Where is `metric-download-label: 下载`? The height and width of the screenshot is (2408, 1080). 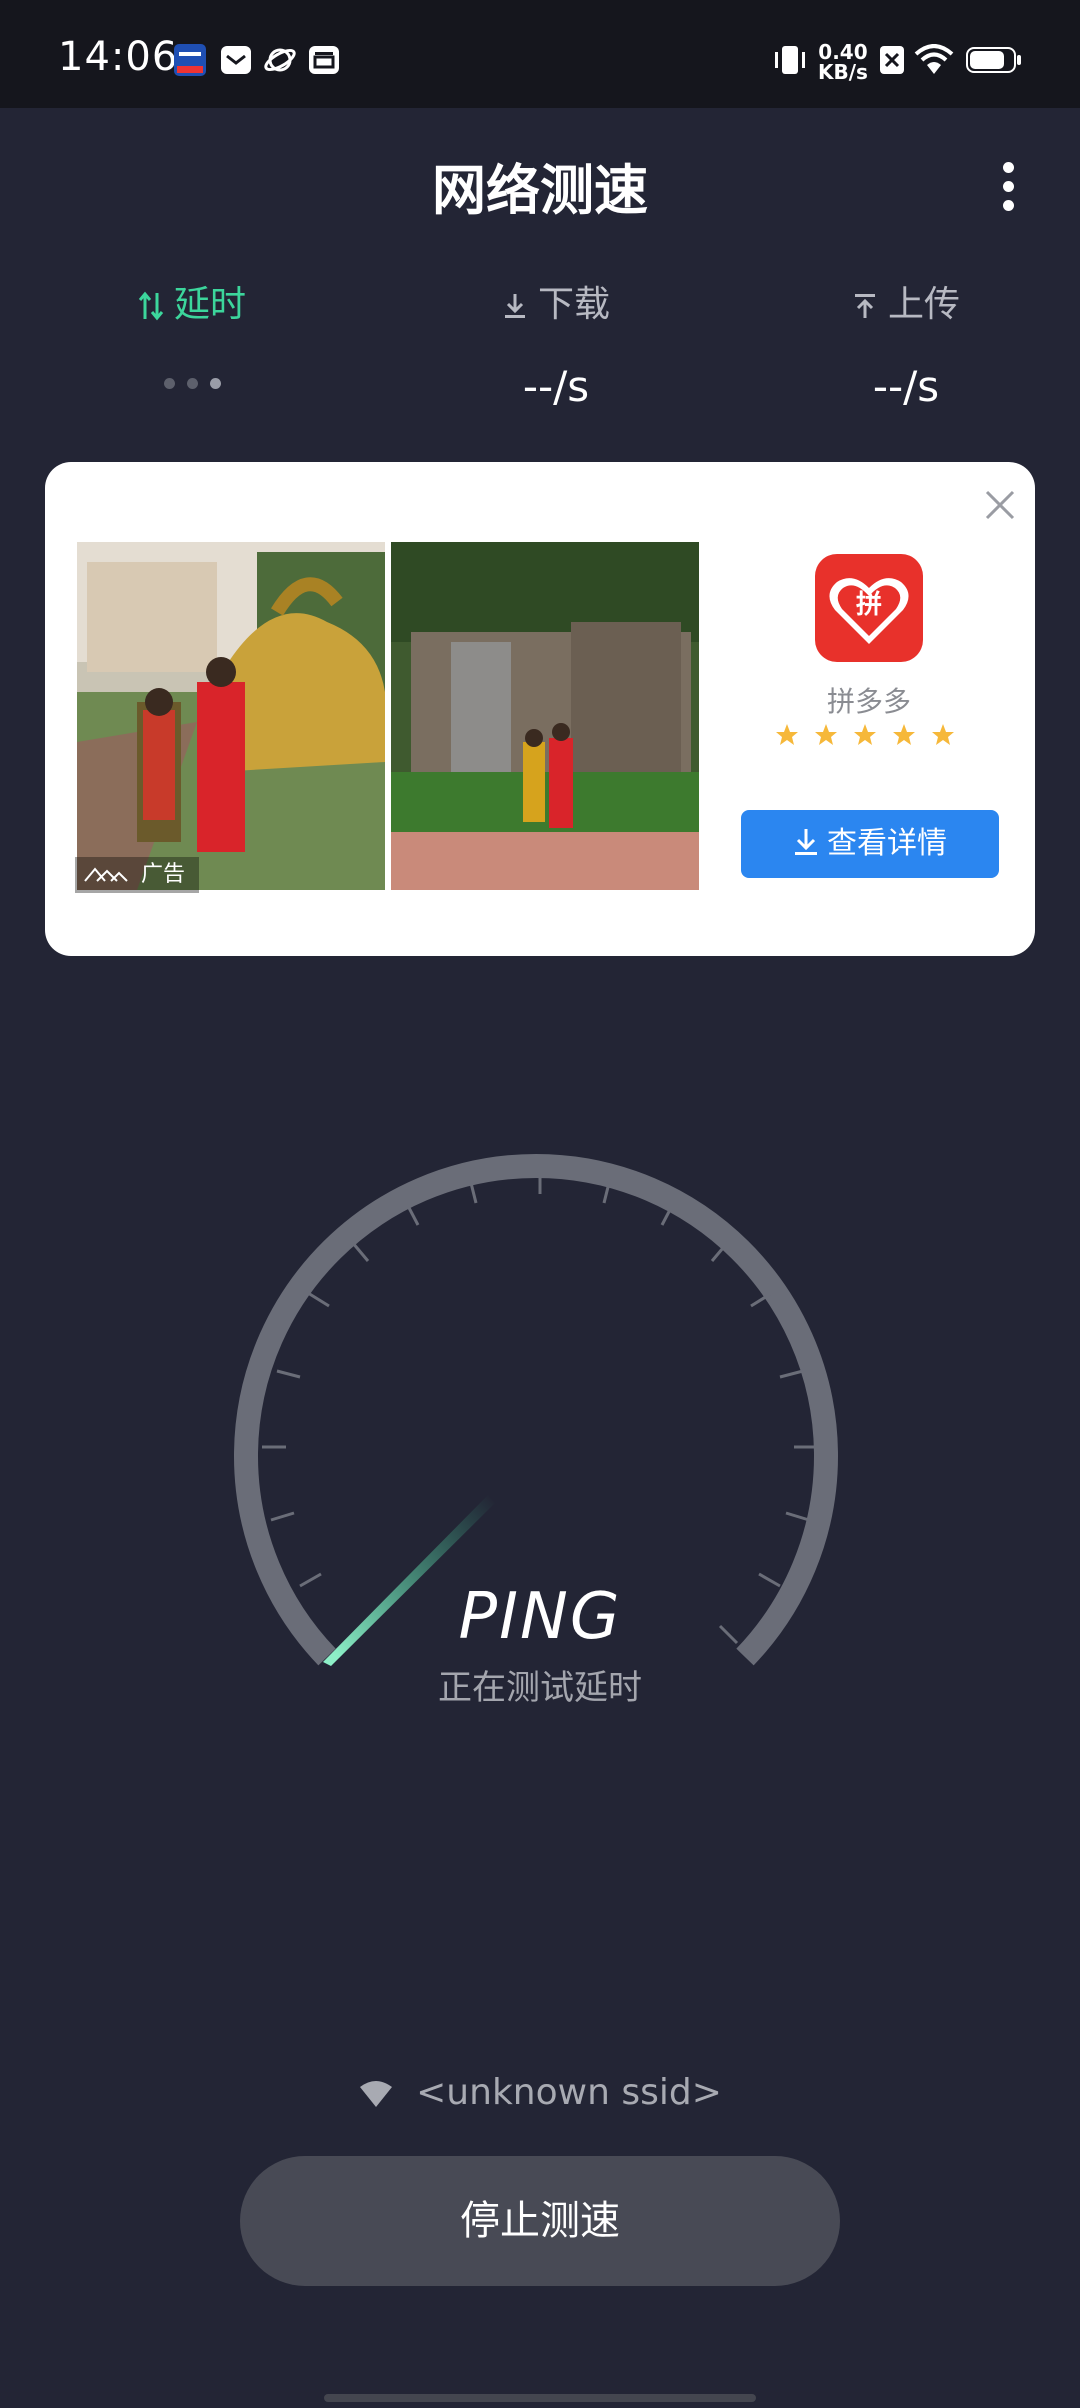
metric-download-label: 下载 is located at coordinates (573, 304).